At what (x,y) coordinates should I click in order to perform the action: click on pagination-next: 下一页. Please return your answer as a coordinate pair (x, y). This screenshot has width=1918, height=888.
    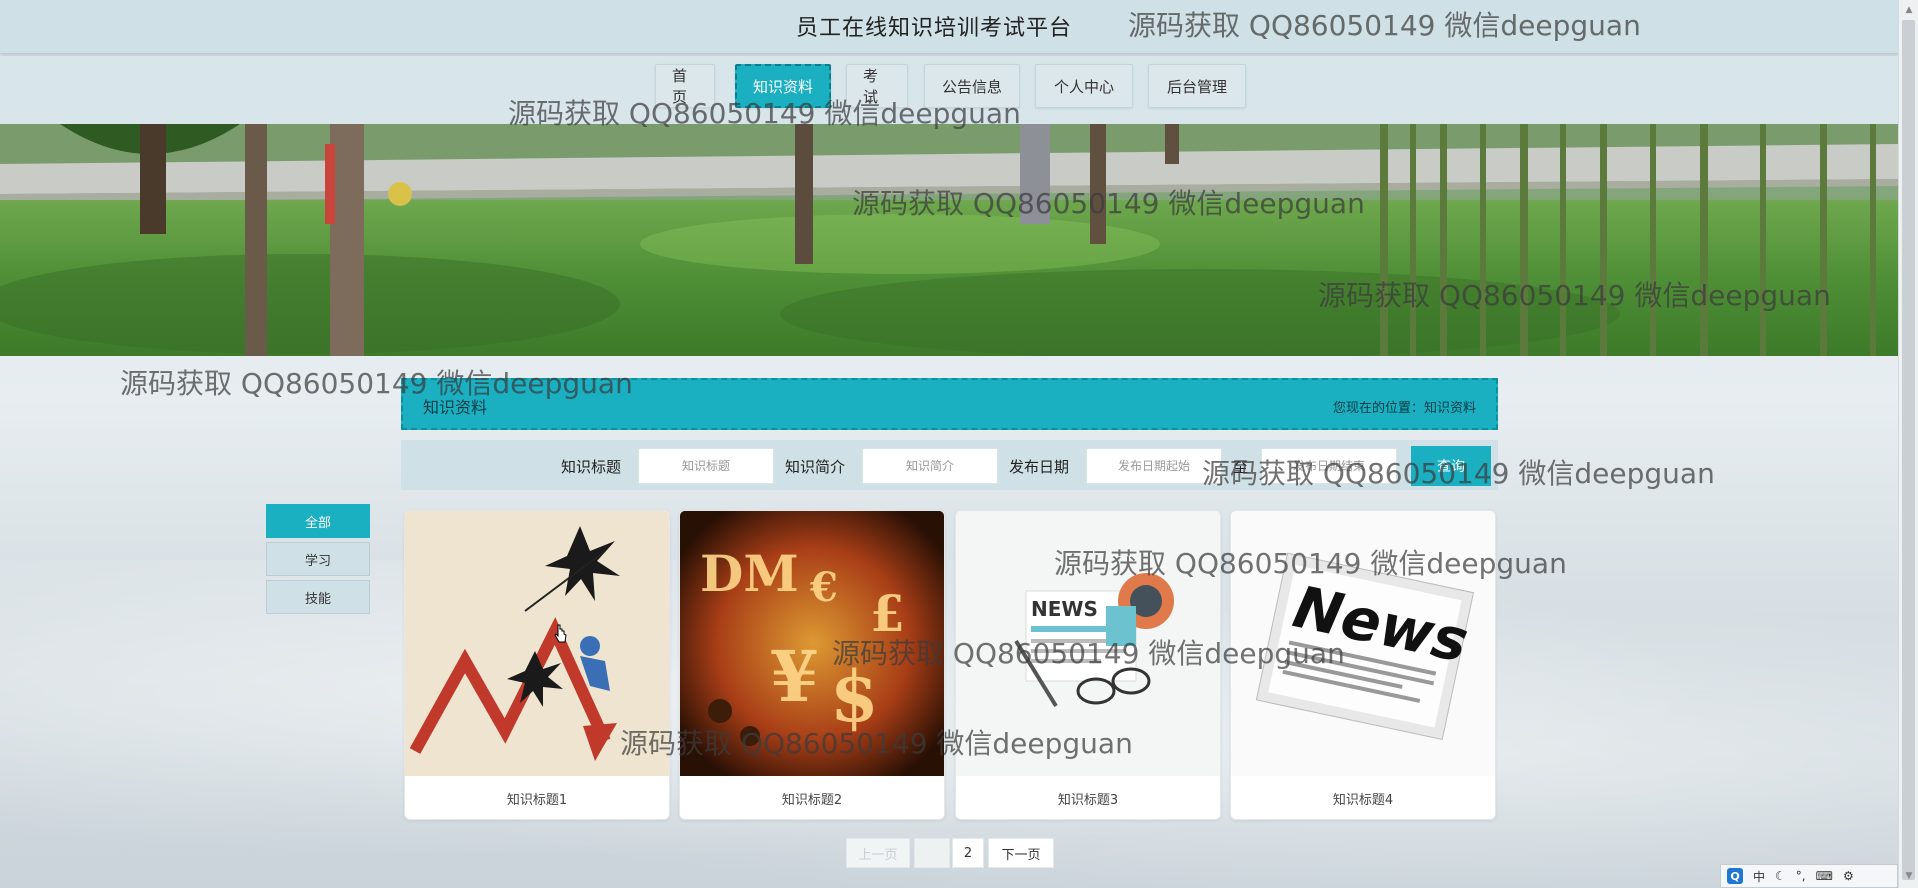
    Looking at the image, I should click on (1021, 853).